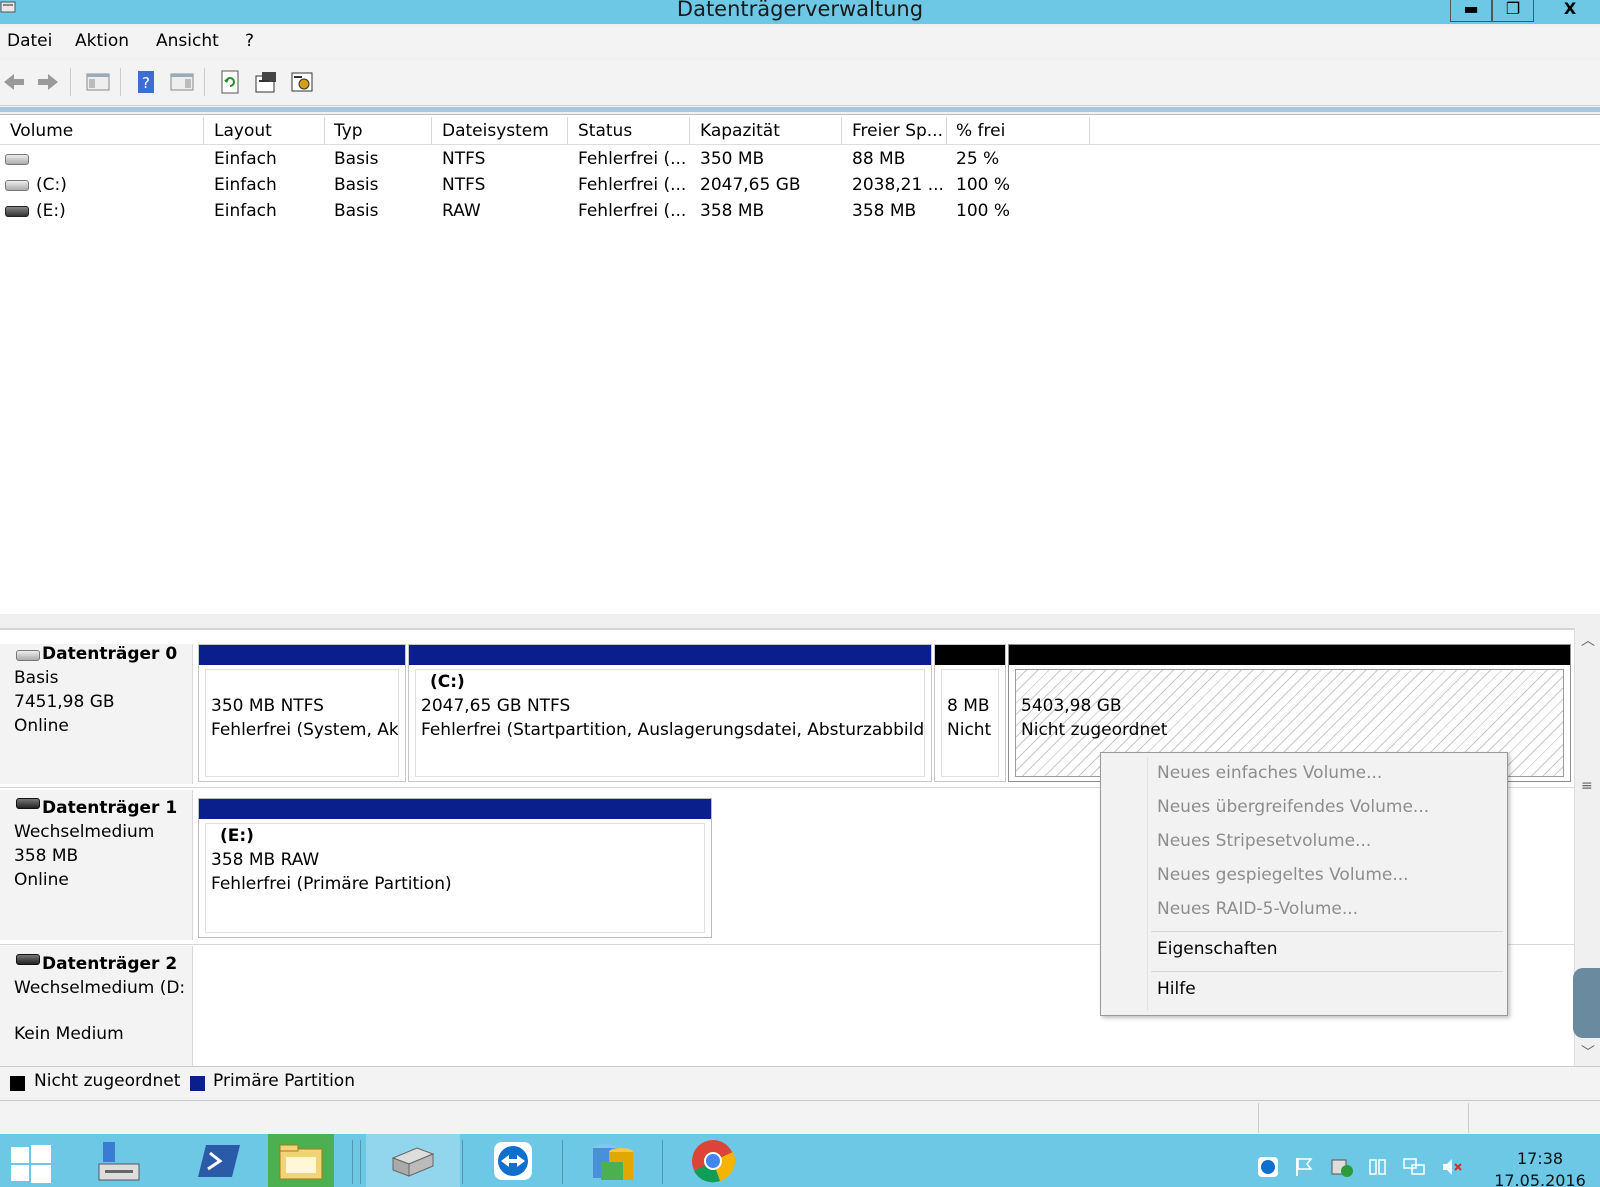 The width and height of the screenshot is (1600, 1187). Describe the element at coordinates (1342, 1168) in the screenshot. I see `security-icon` at that location.